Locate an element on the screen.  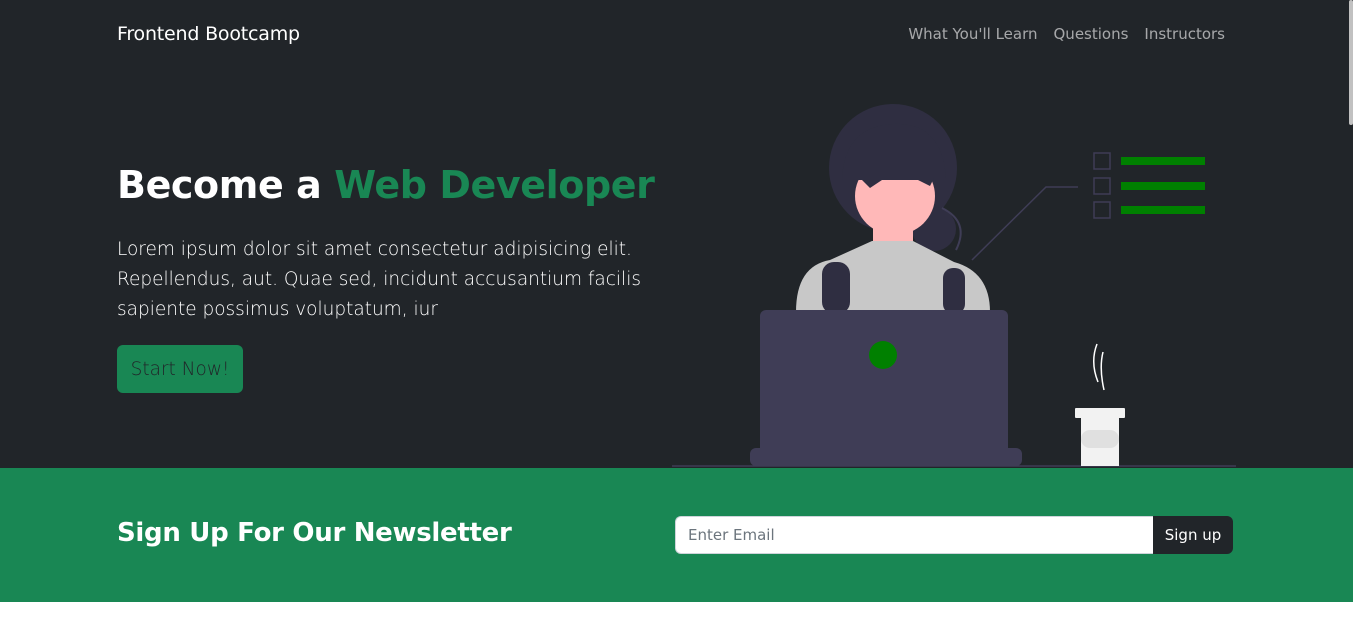
navbar-brand: Frontend Bootcamp is located at coordinates (208, 34).